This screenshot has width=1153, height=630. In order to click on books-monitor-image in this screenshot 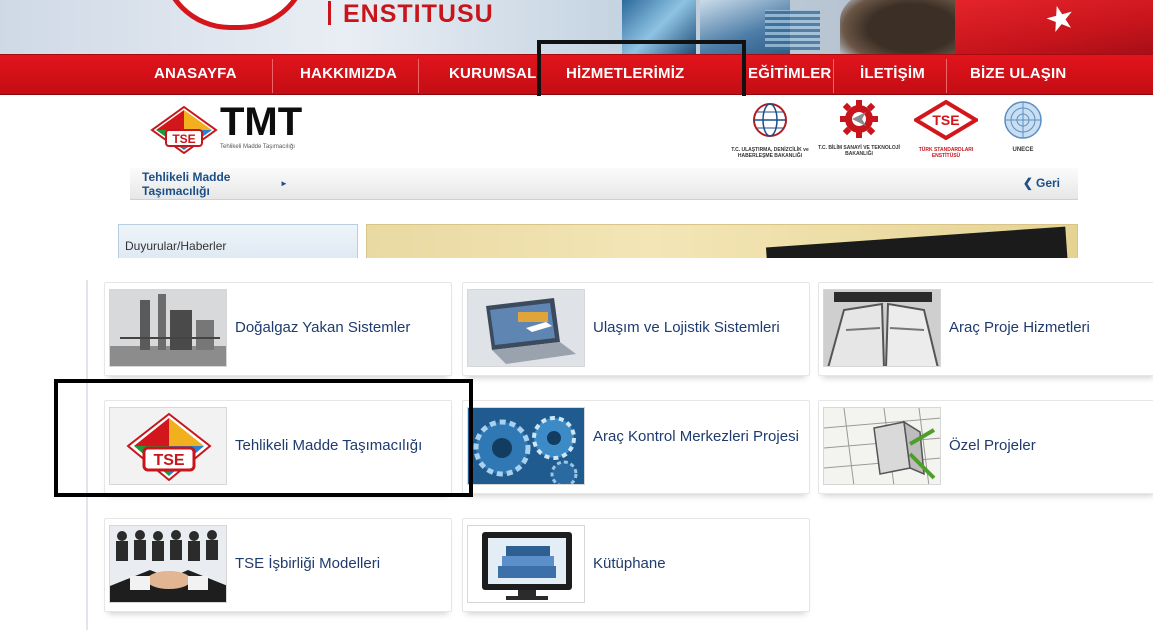, I will do `click(526, 564)`.